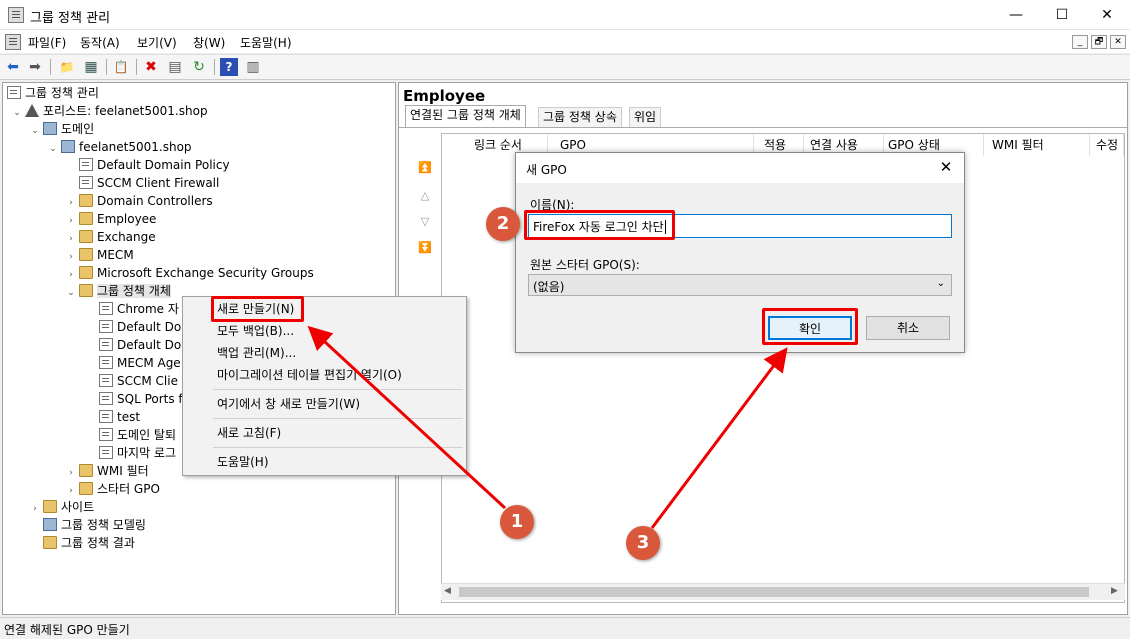 The image size is (1130, 639). I want to click on step-marker-3: 3, so click(643, 543).